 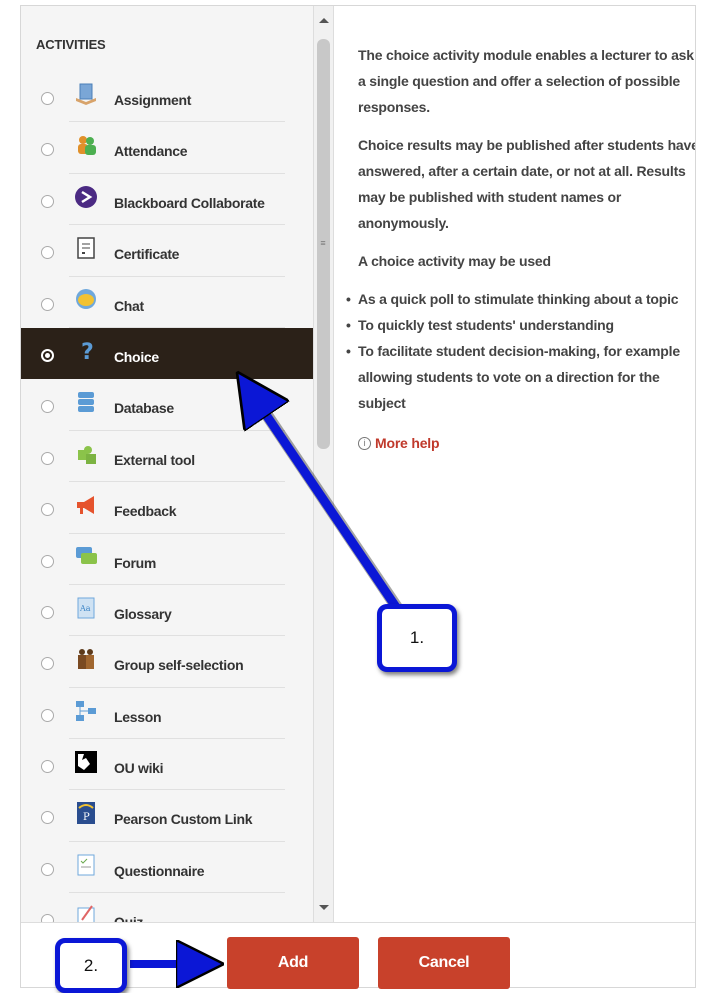 What do you see at coordinates (86, 865) in the screenshot?
I see `questionnaire-icon` at bounding box center [86, 865].